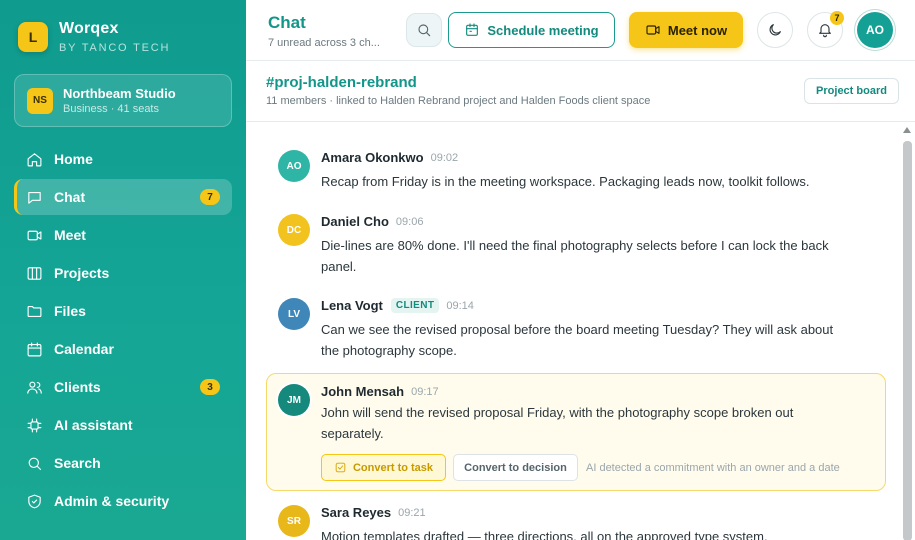 This screenshot has height=540, width=915. Describe the element at coordinates (907, 130) in the screenshot. I see `scroll-up-arrow-icon` at that location.